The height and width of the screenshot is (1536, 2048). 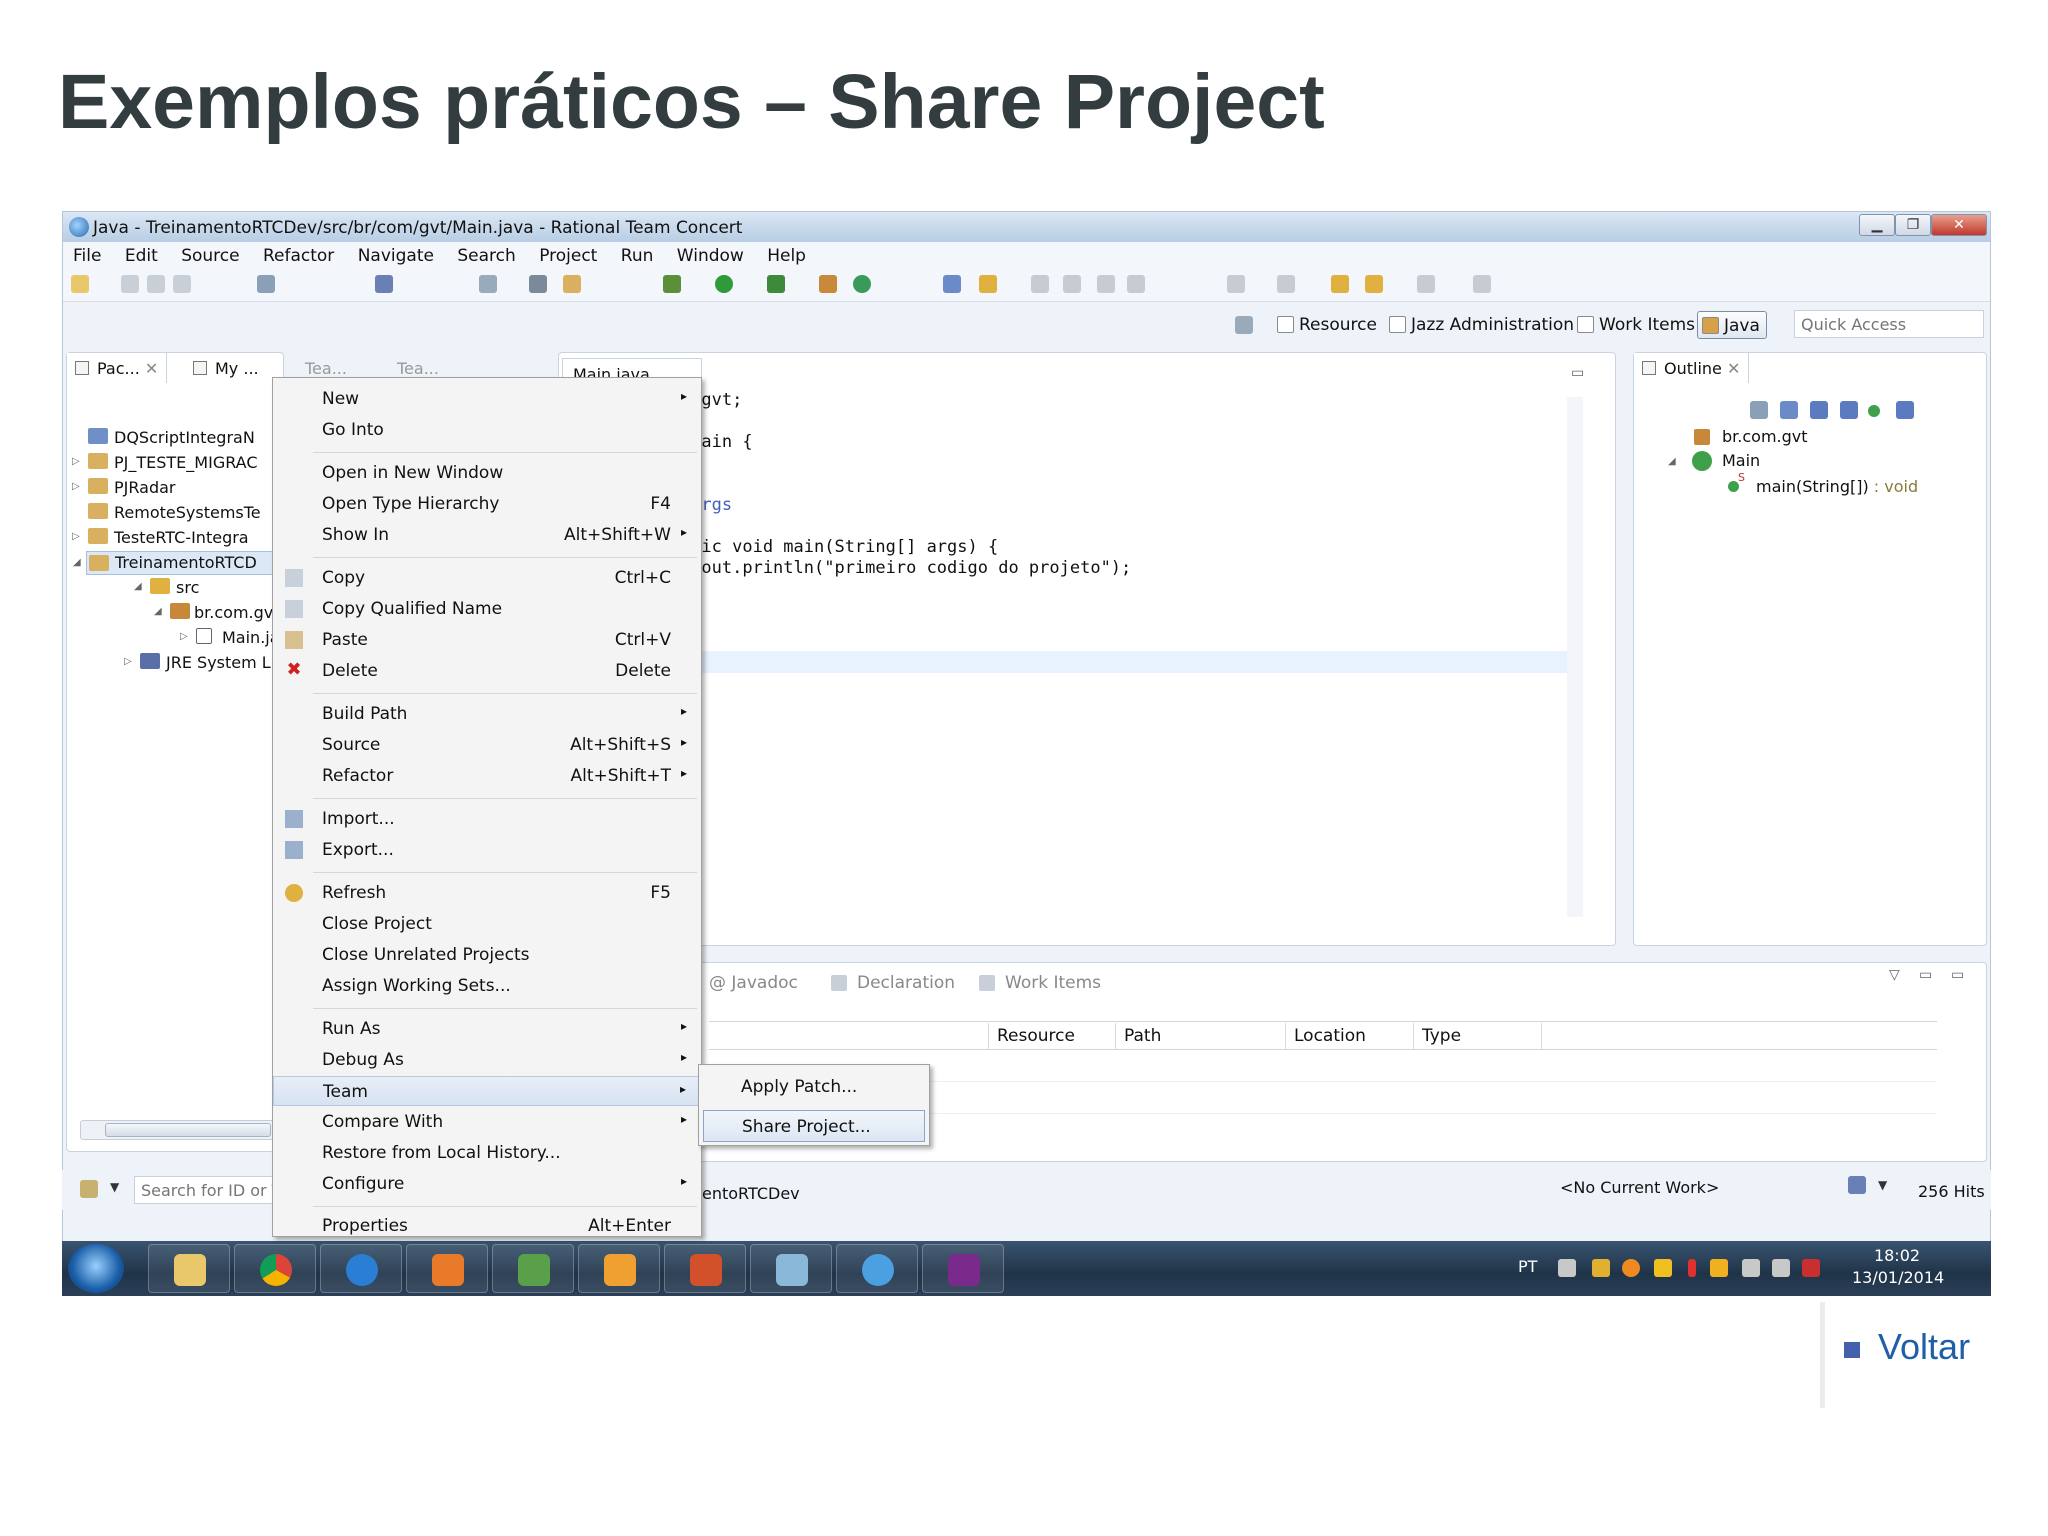 I want to click on open-type-icon, so click(x=952, y=284).